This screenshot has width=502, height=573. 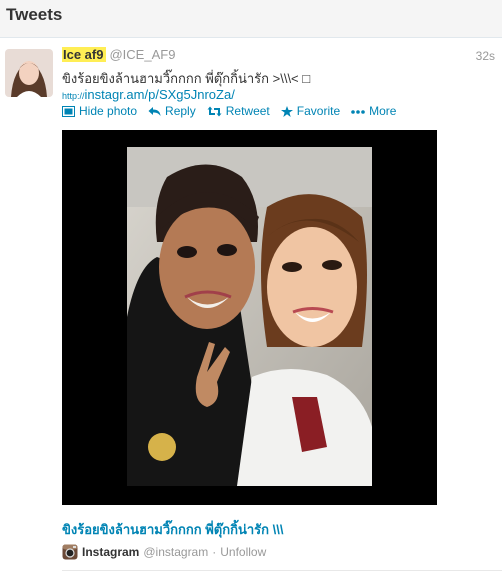 I want to click on author-name: Ice af9, so click(x=84, y=54).